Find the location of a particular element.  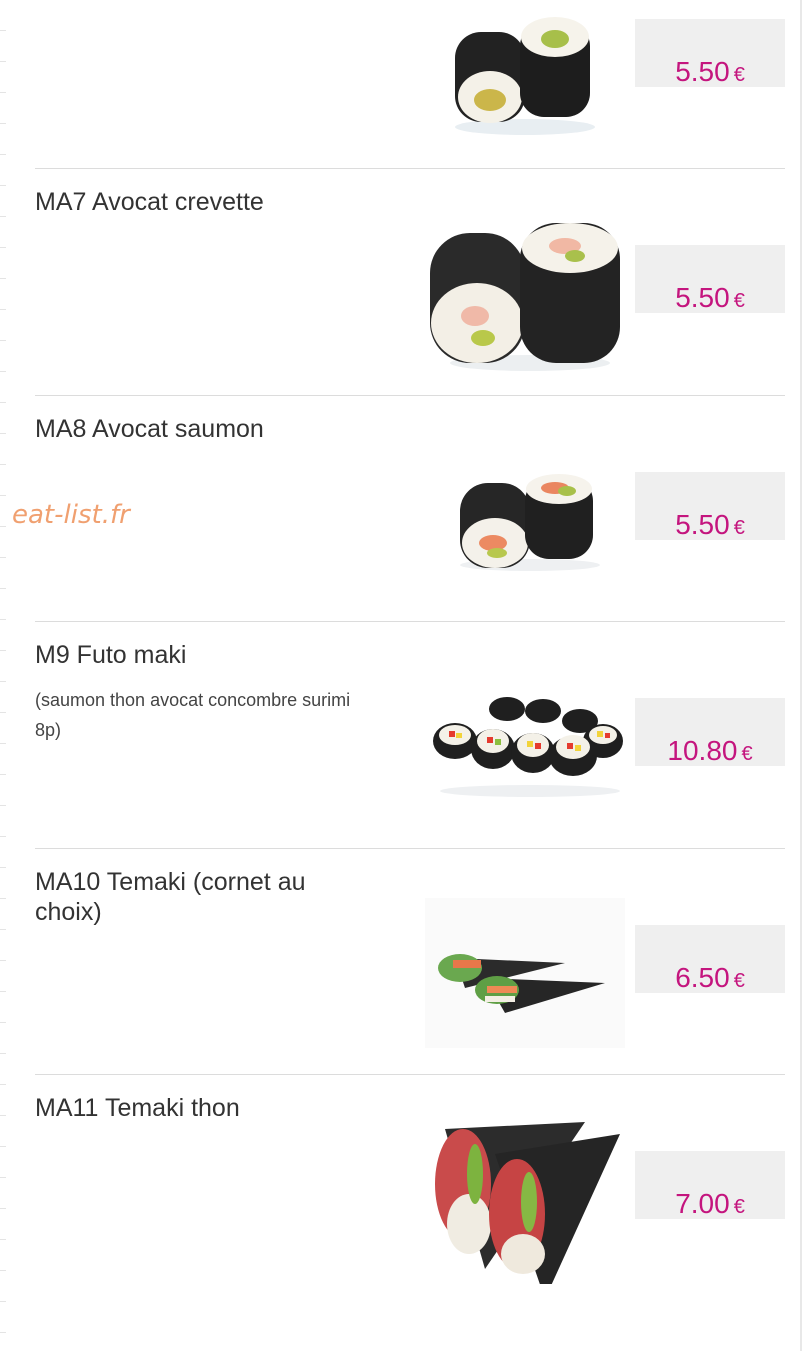

price-box: 10.80 € is located at coordinates (710, 732).